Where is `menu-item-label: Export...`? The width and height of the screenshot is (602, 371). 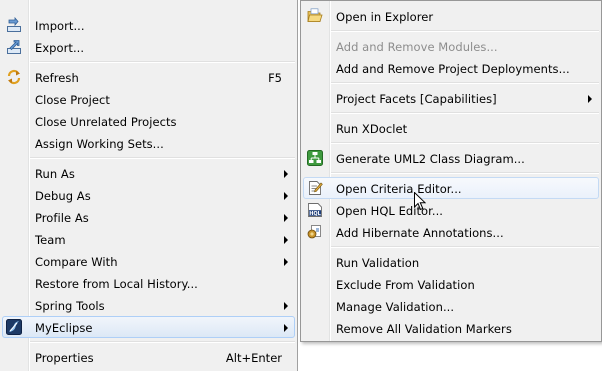 menu-item-label: Export... is located at coordinates (60, 48).